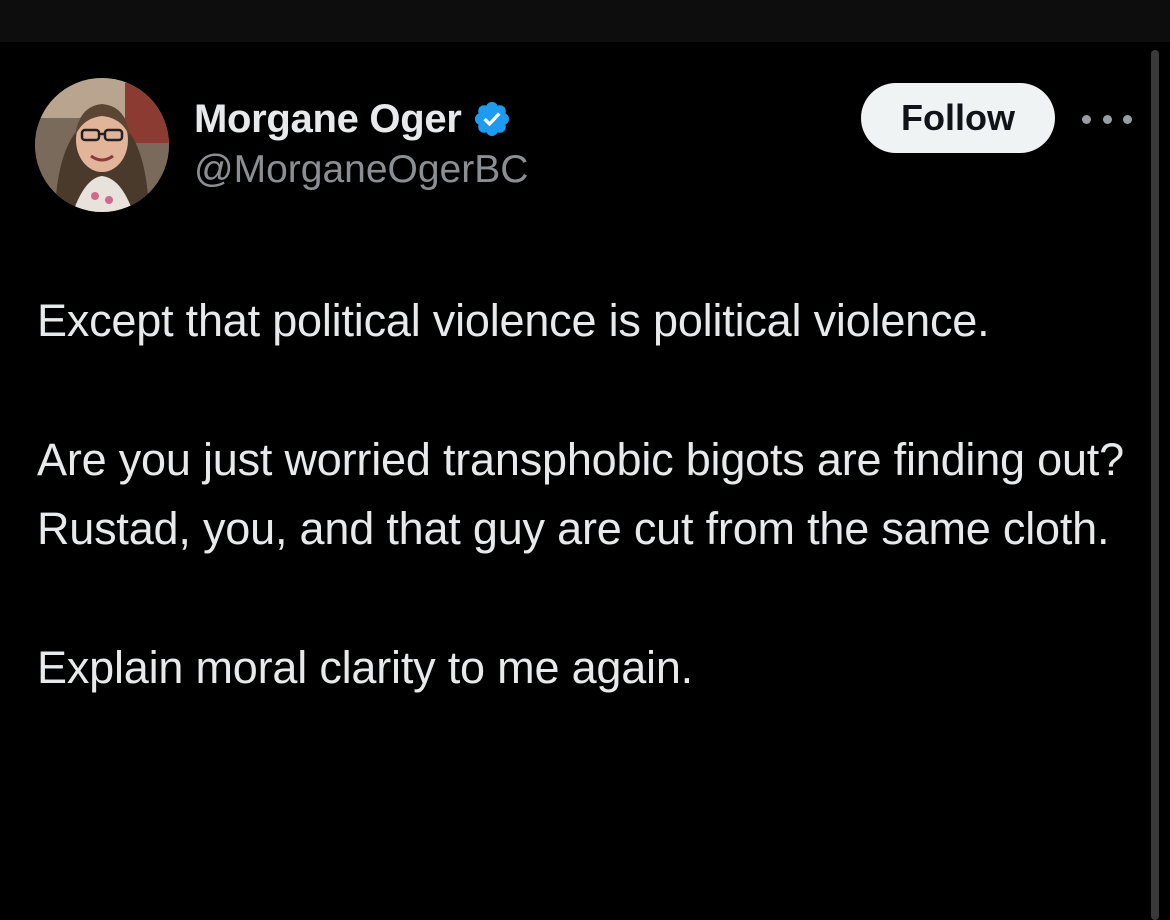 This screenshot has height=920, width=1170. What do you see at coordinates (585, 21) in the screenshot?
I see `top-bar` at bounding box center [585, 21].